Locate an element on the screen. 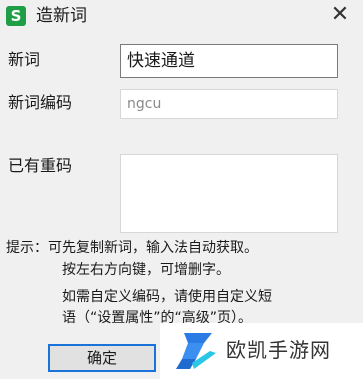  close-button: ✕ is located at coordinates (340, 16).